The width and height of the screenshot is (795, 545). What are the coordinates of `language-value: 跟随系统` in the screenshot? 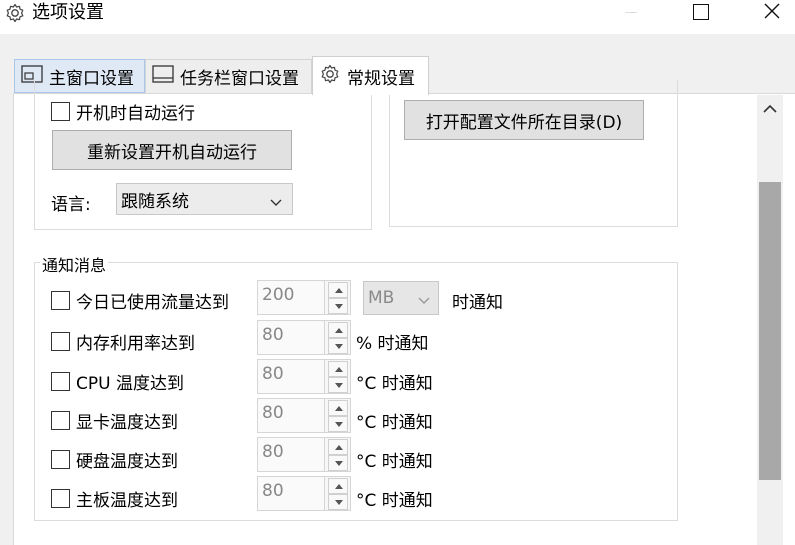 It's located at (155, 201).